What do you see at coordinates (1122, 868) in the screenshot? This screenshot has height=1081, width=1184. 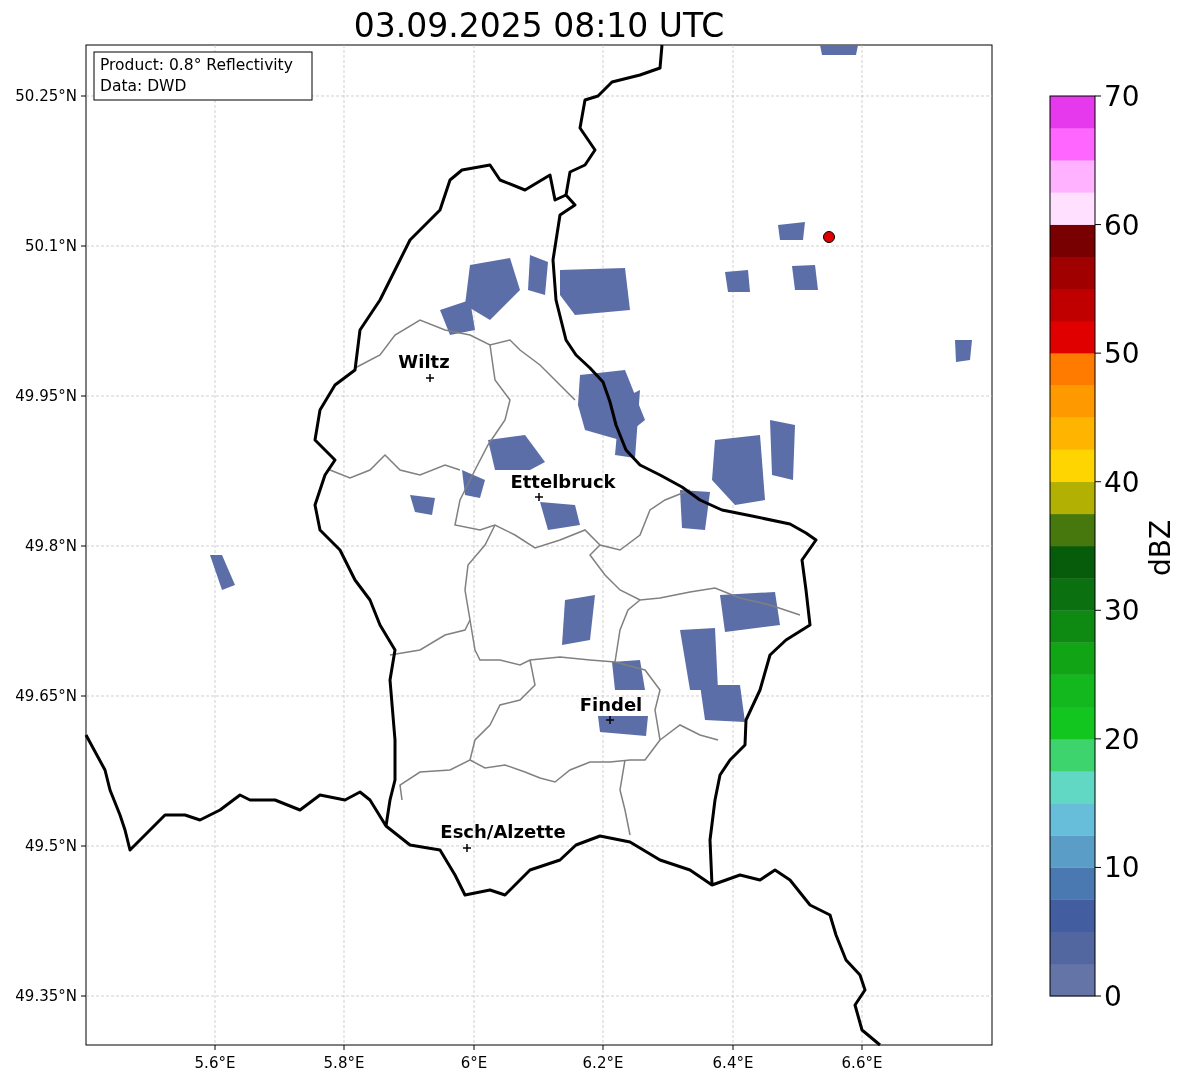 I see `colorbar-tick-label: 10` at bounding box center [1122, 868].